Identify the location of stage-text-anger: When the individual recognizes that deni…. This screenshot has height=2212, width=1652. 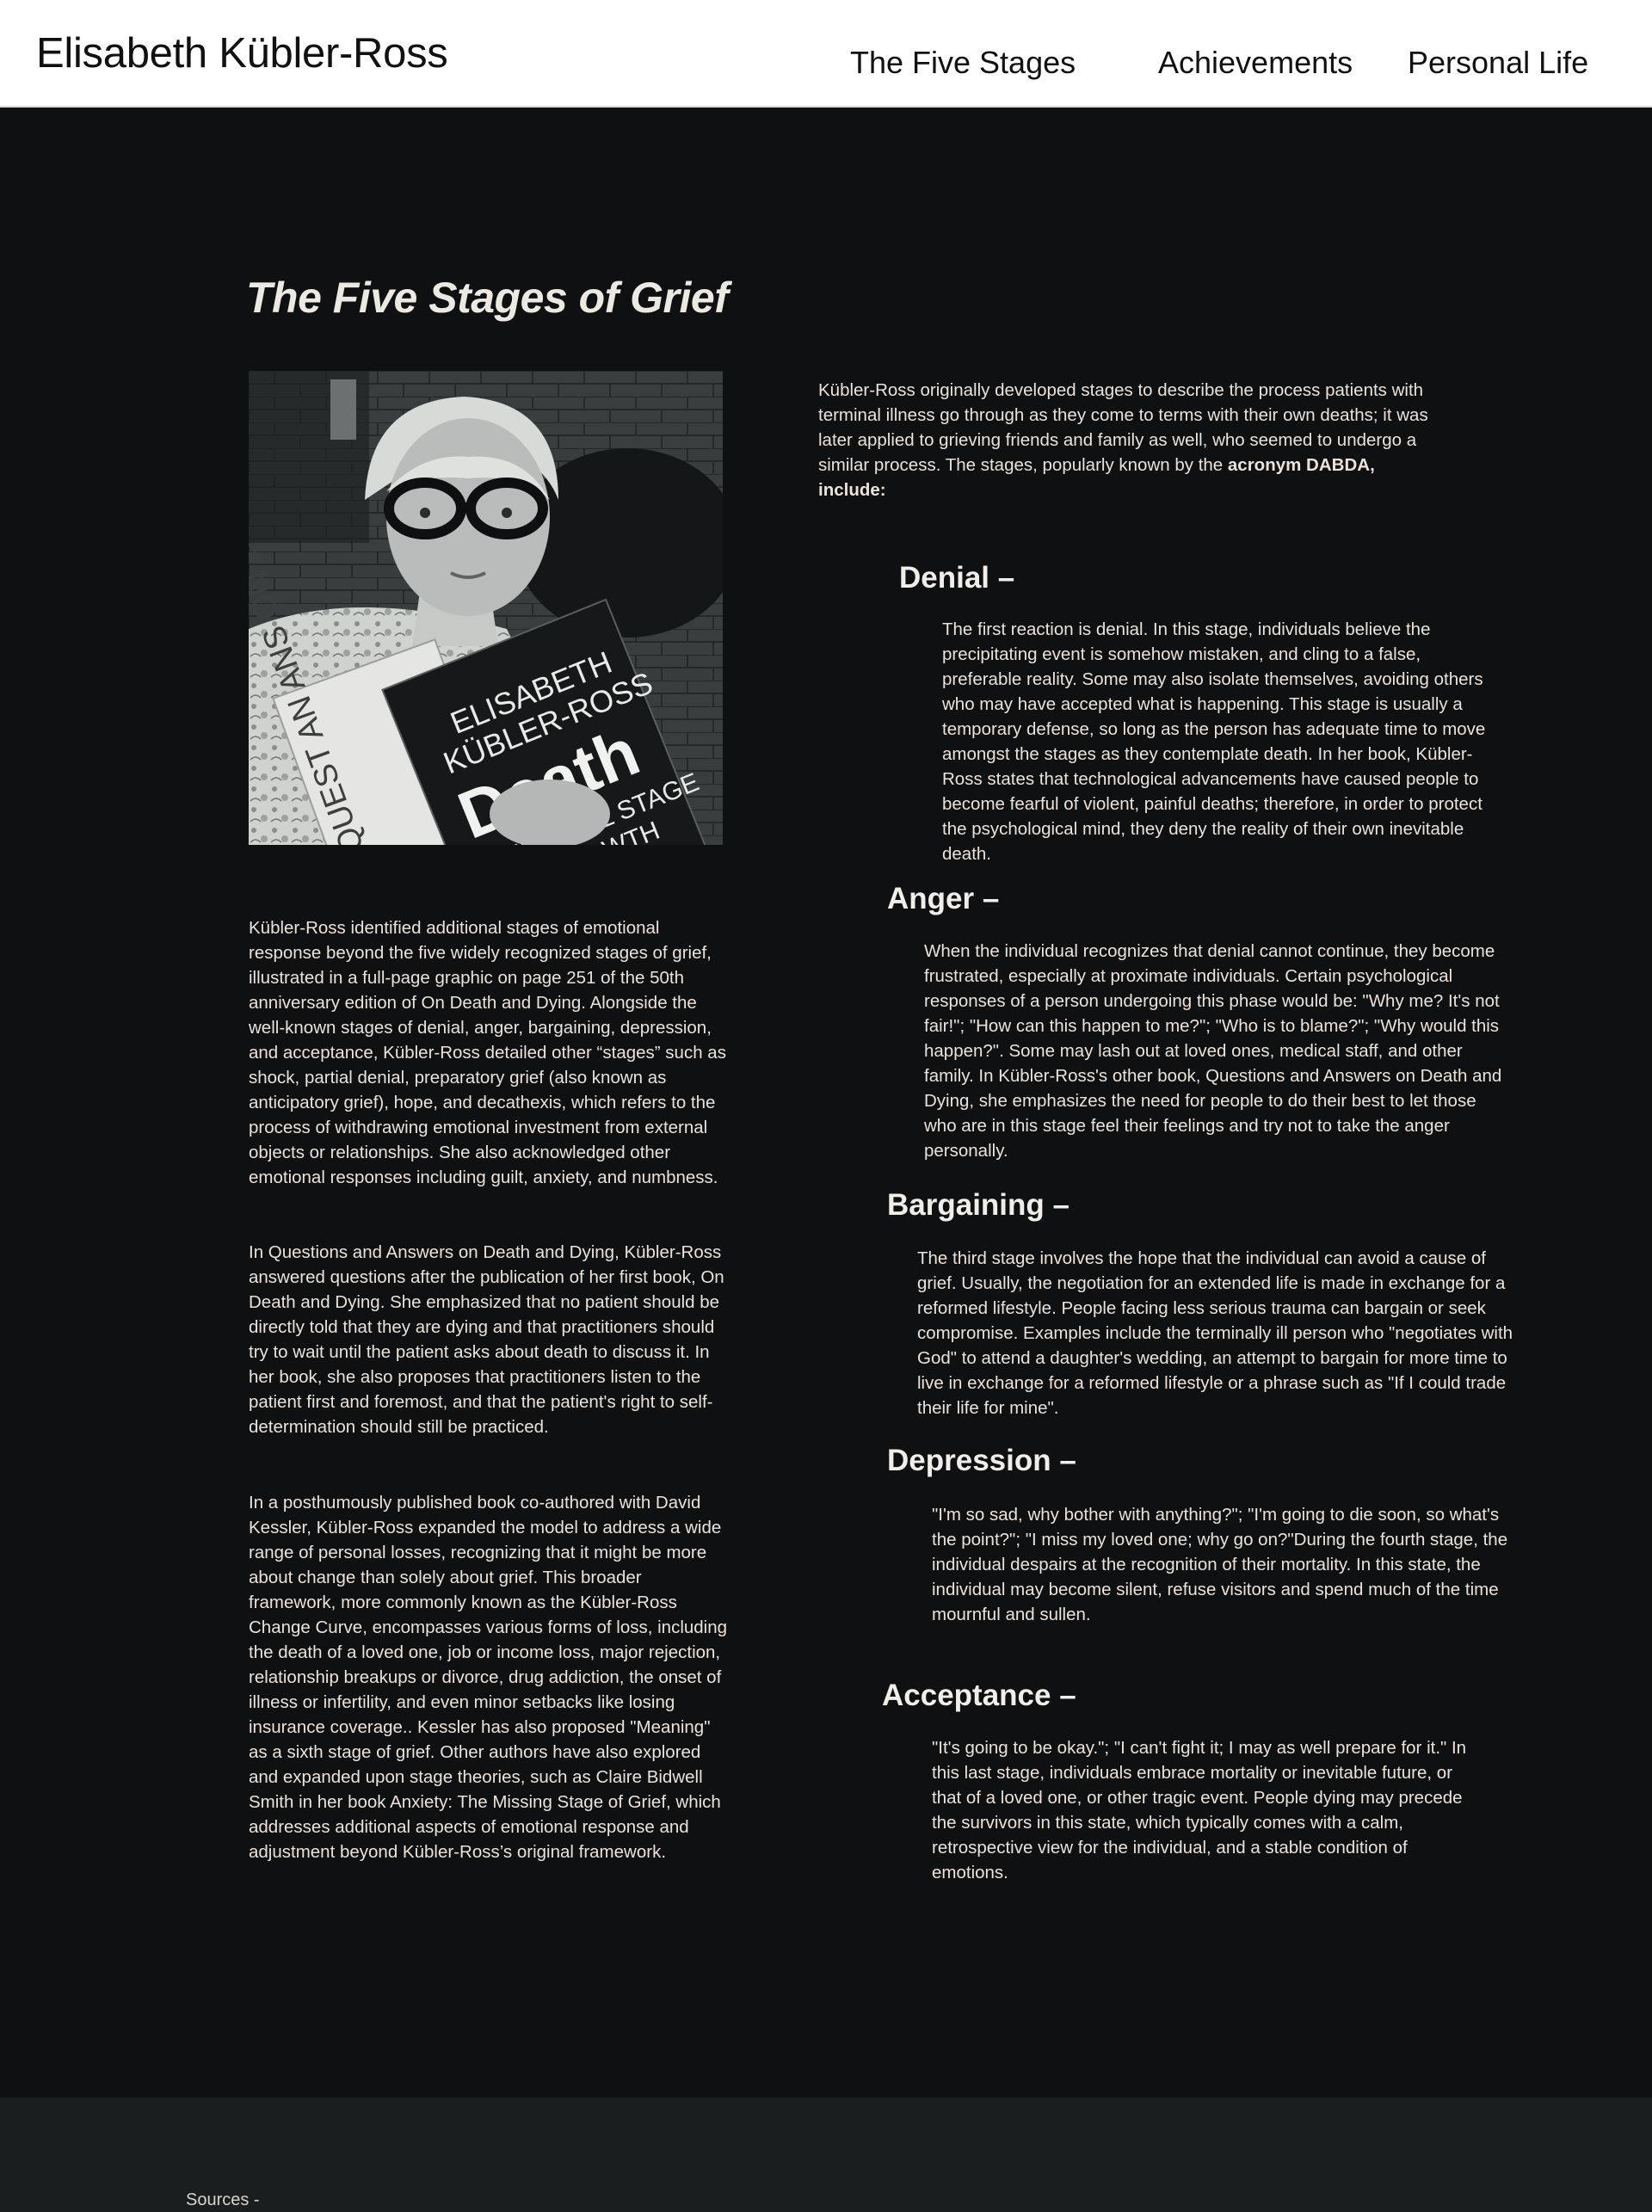
(1213, 1051).